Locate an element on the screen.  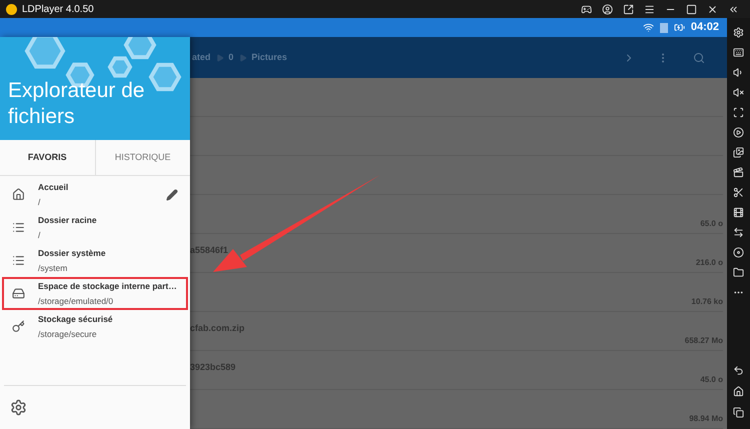
gamepad-icon is located at coordinates (586, 9).